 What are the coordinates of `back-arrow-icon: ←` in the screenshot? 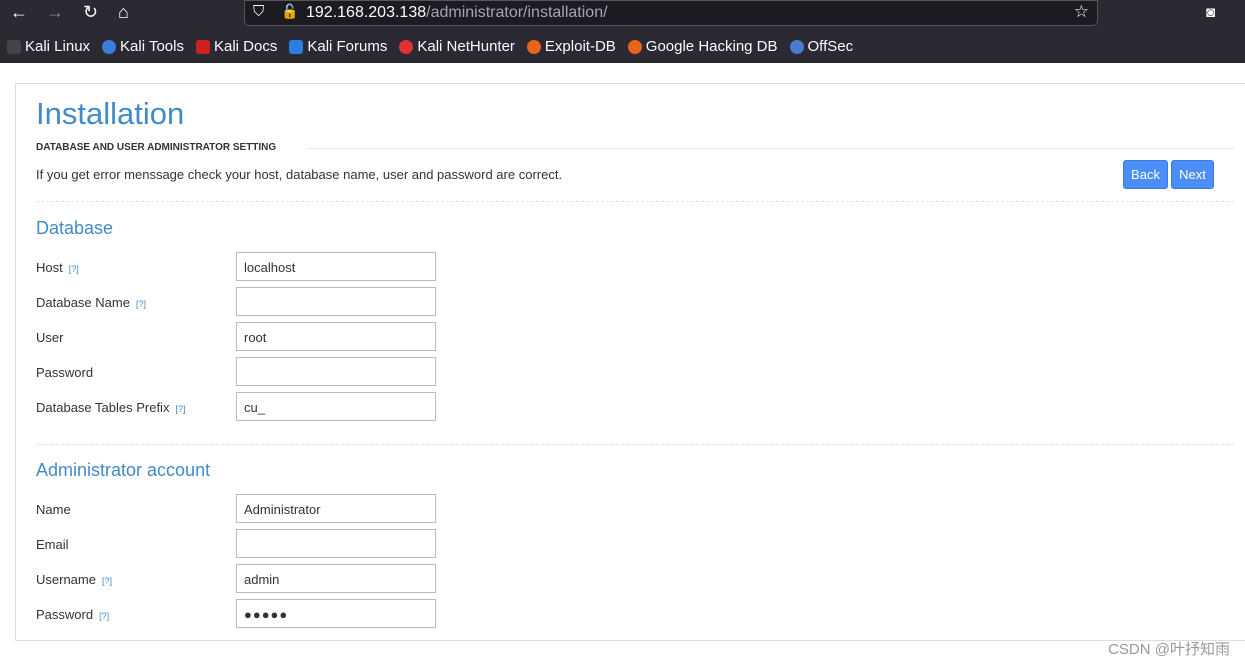 It's located at (19, 12).